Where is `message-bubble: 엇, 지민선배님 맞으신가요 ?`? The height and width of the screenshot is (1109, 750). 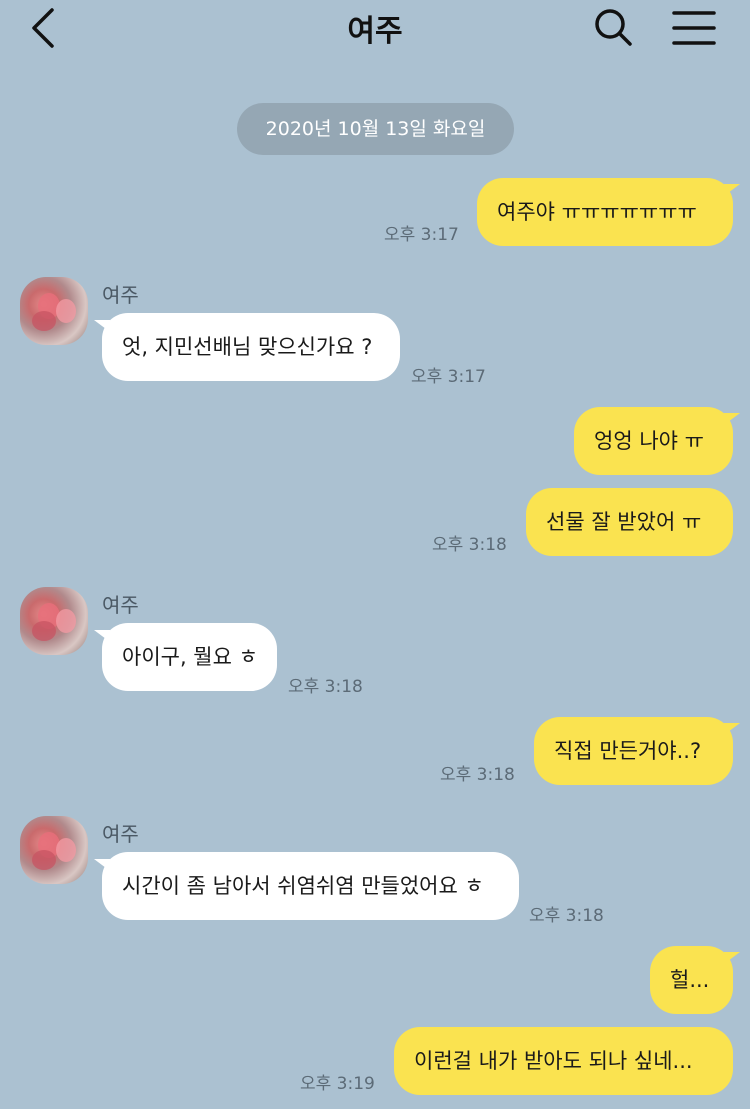 message-bubble: 엇, 지민선배님 맞으신가요 ? is located at coordinates (251, 347).